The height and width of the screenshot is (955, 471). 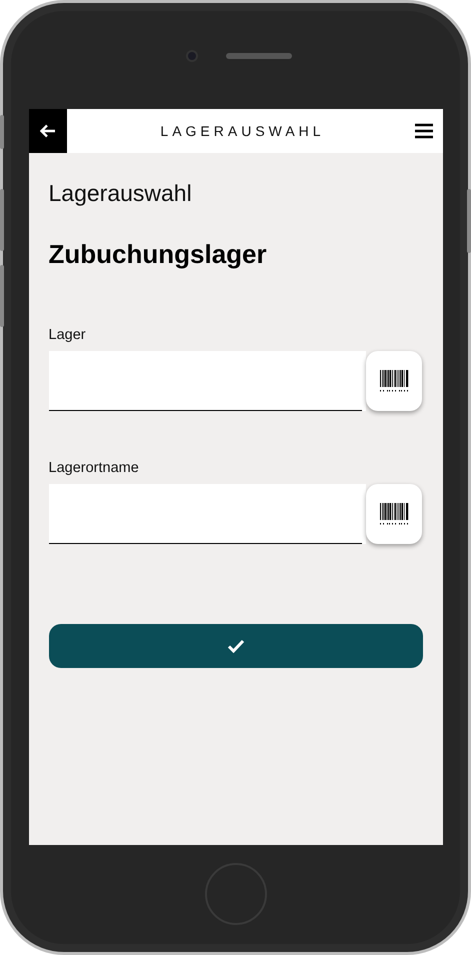 I want to click on speaker-grille, so click(x=259, y=56).